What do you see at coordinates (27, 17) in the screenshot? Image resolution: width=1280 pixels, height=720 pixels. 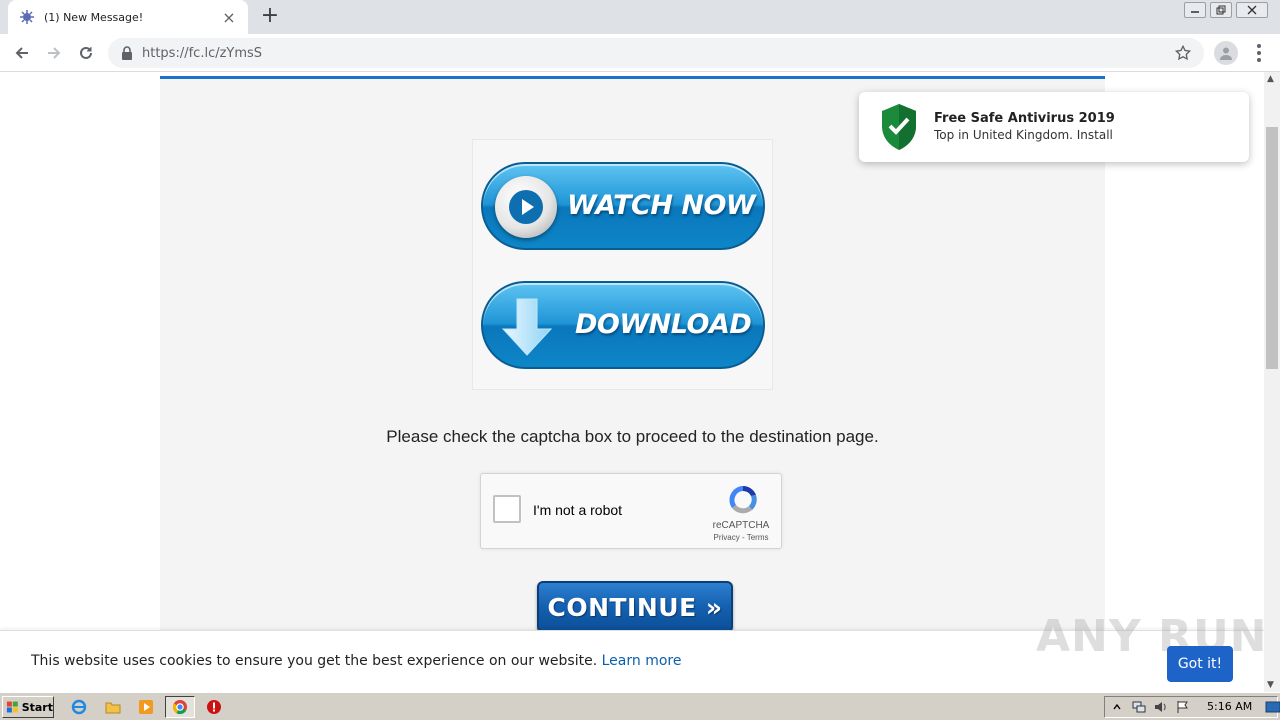 I see `virus-favicon-icon` at bounding box center [27, 17].